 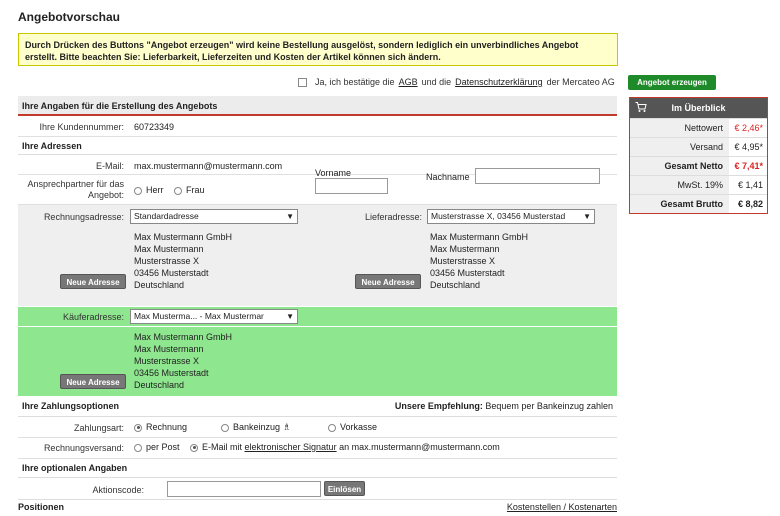 I want to click on action-code-input, so click(x=244, y=489).